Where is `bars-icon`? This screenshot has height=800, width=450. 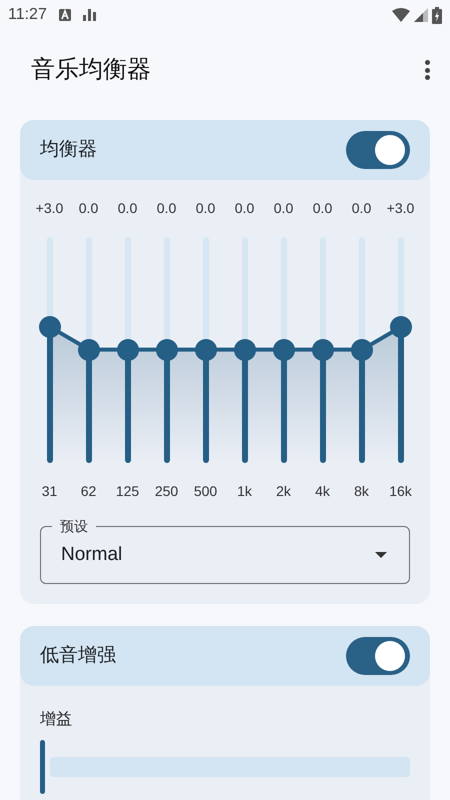
bars-icon is located at coordinates (89, 15).